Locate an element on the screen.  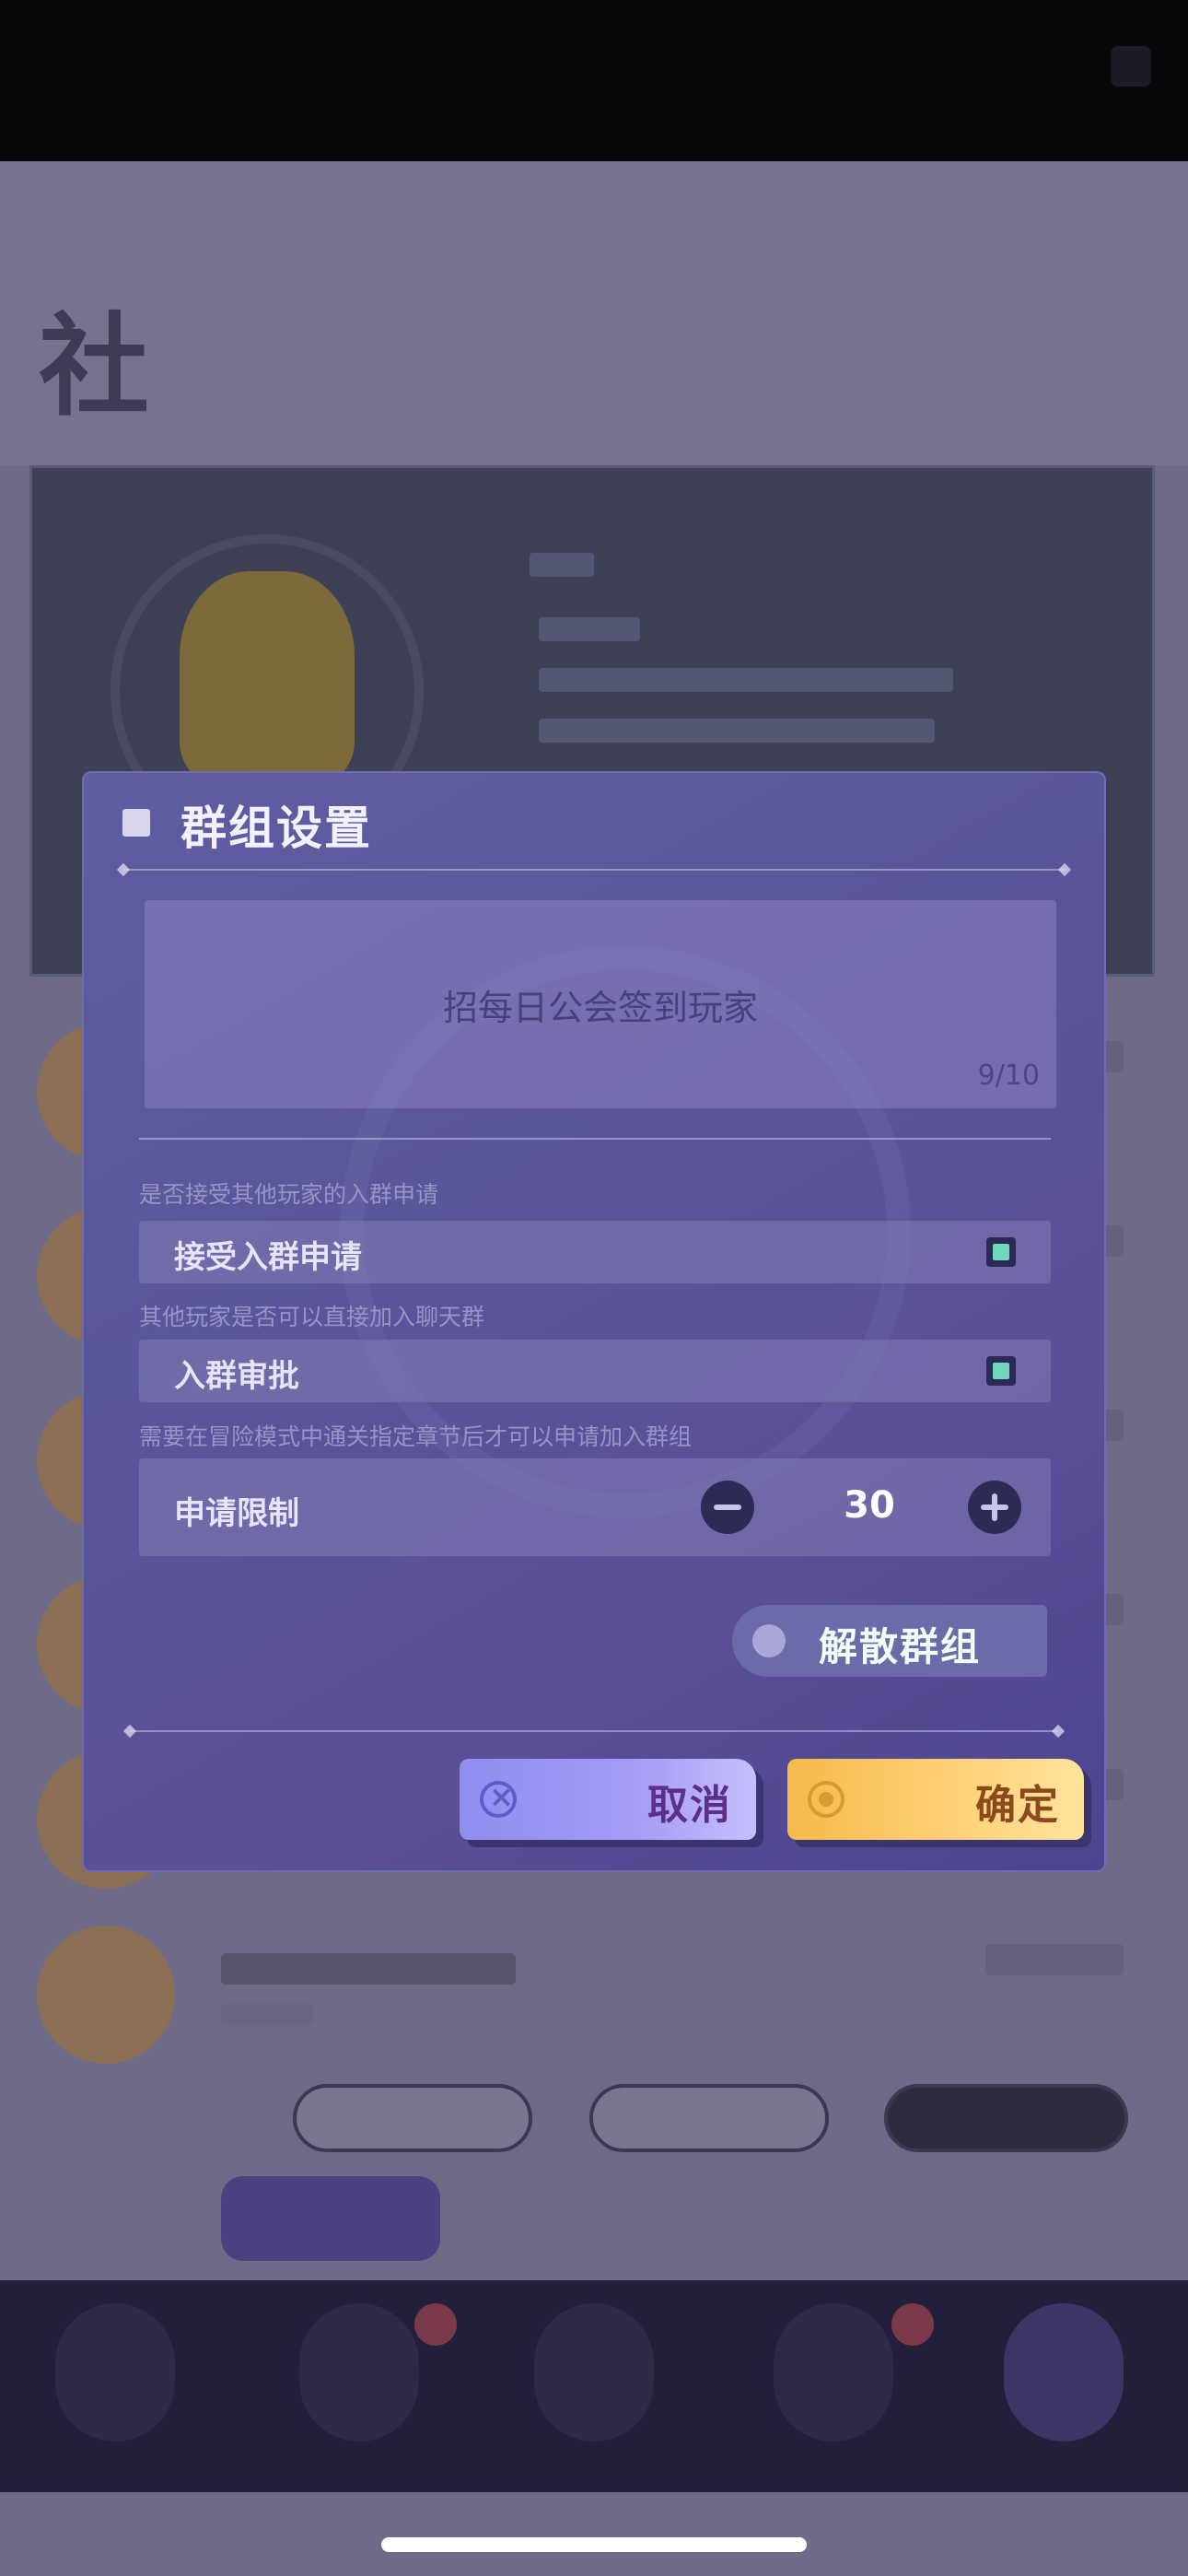
group-description-text: 招每日公会签到玩家 is located at coordinates (600, 1008).